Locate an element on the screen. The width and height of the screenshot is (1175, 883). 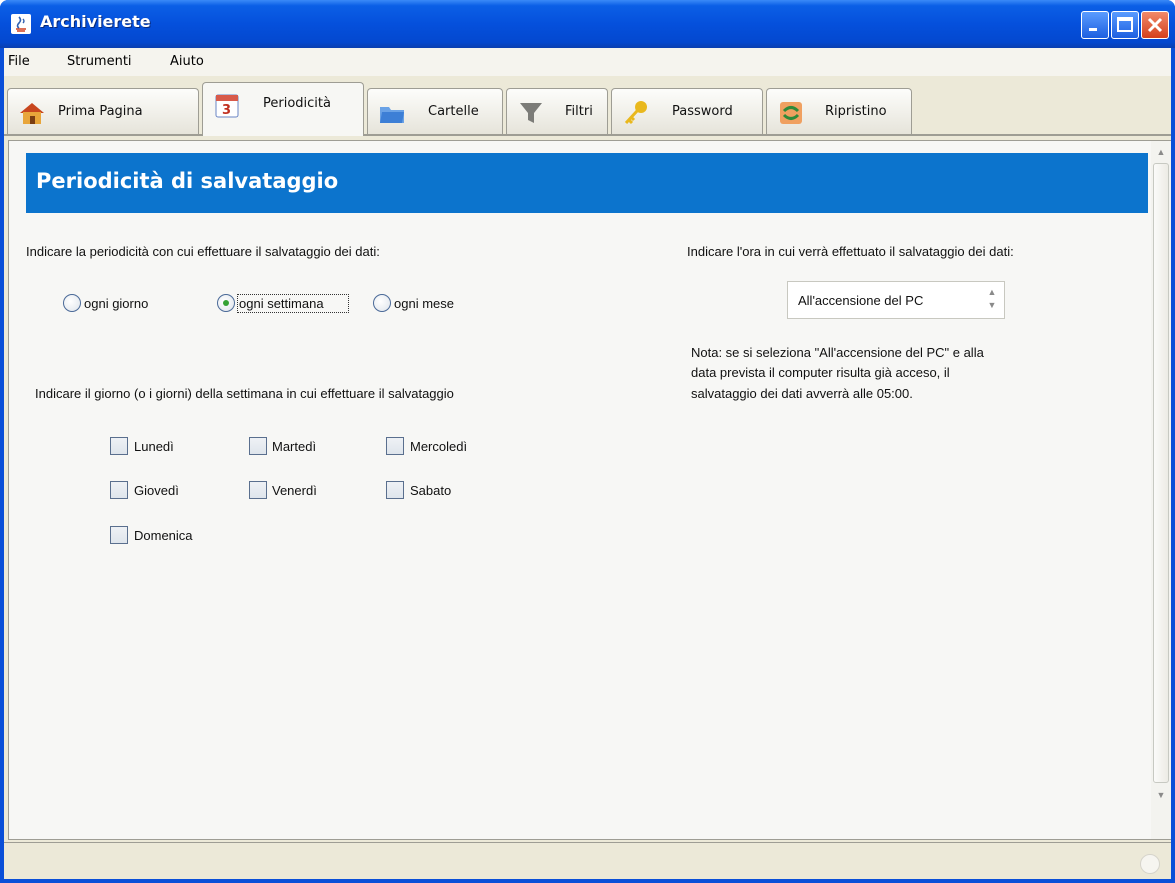
restore-icon is located at coordinates (791, 113).